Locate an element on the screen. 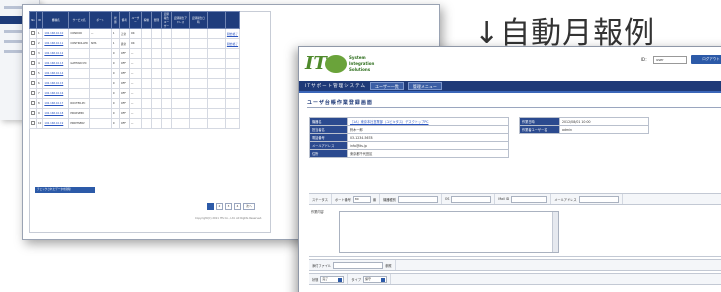 The width and height of the screenshot is (721, 292). admin-cell is located at coordinates (166, 63).